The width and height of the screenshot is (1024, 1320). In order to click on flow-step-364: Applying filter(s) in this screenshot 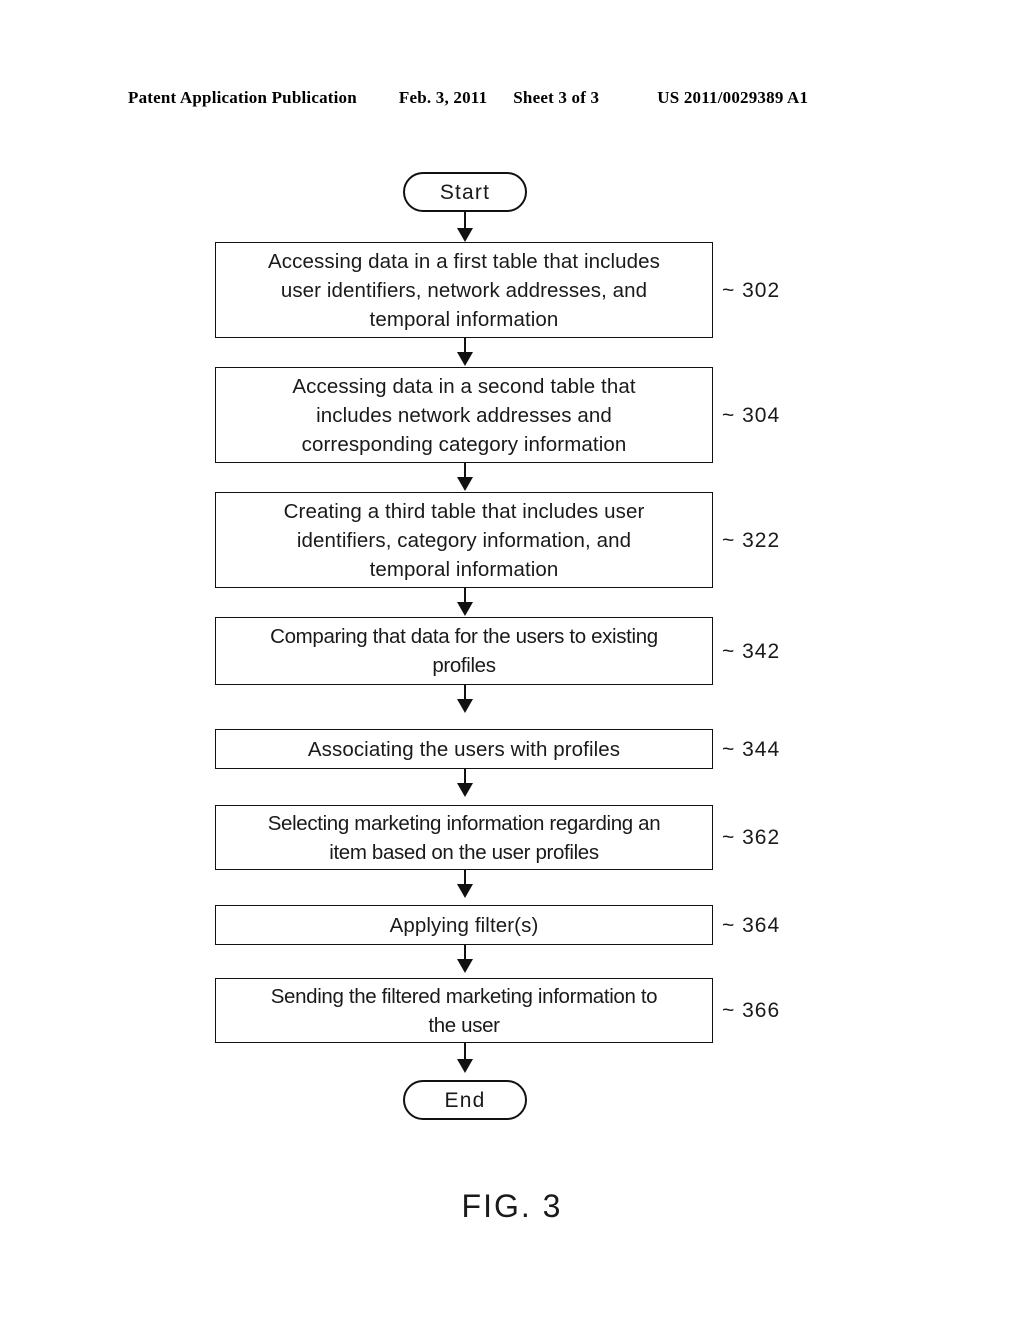, I will do `click(464, 925)`.